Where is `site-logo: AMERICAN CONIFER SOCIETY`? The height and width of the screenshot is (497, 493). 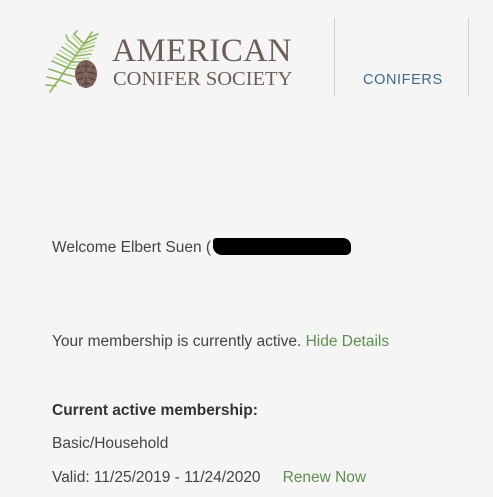
site-logo: AMERICAN CONIFER SOCIETY is located at coordinates (174, 63).